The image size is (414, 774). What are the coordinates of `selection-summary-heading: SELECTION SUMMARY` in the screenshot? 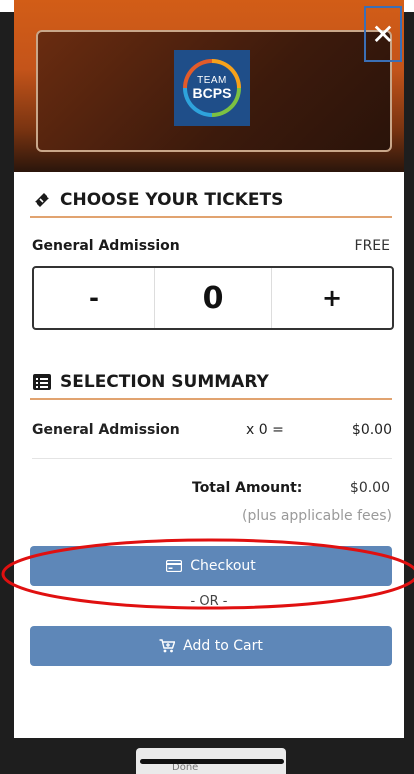 It's located at (150, 382).